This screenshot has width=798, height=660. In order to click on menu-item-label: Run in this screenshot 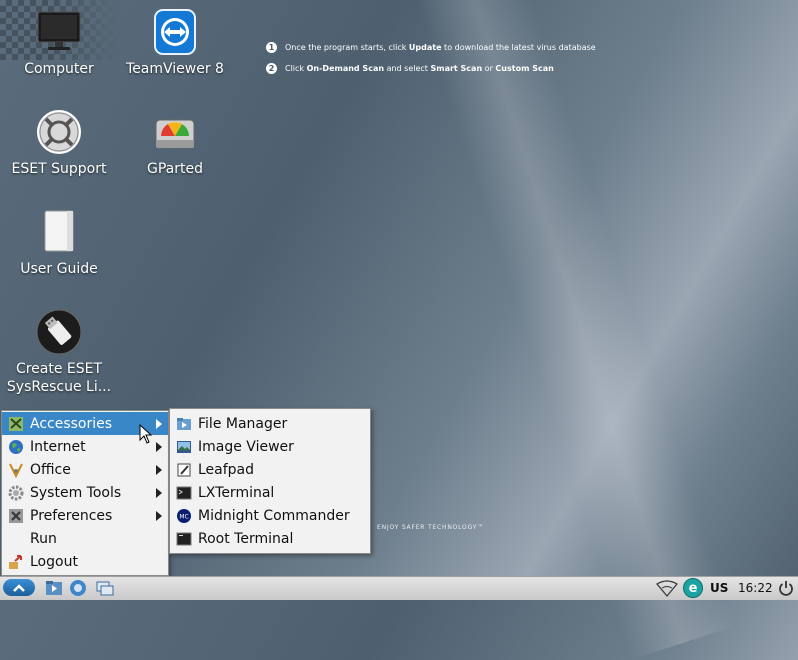, I will do `click(43, 538)`.